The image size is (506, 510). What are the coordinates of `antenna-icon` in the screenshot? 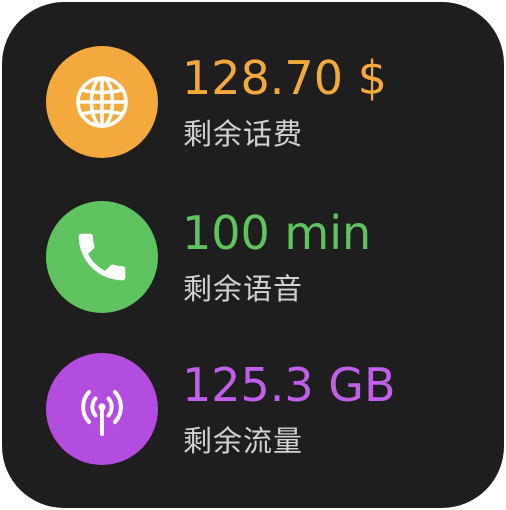 It's located at (102, 409).